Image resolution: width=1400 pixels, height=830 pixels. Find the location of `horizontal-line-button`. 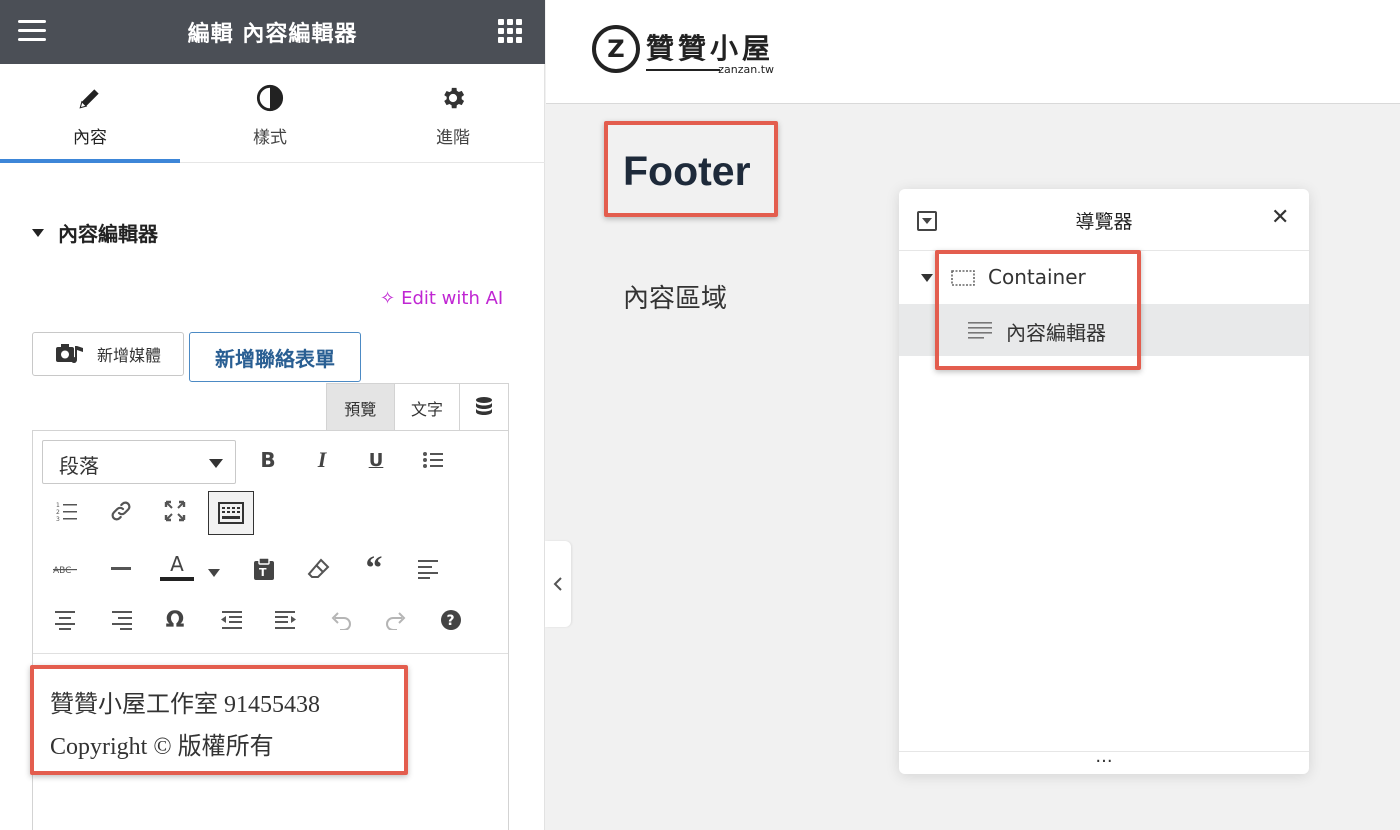

horizontal-line-button is located at coordinates (121, 569).